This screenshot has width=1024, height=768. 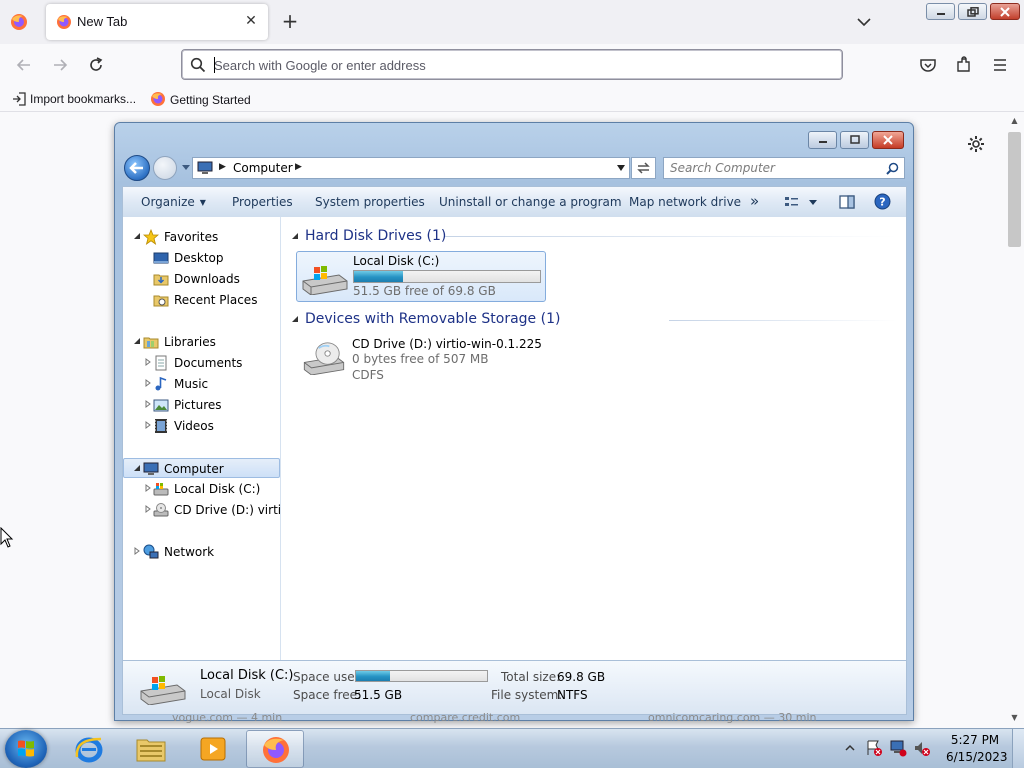 I want to click on reload-icon, so click(x=96, y=65).